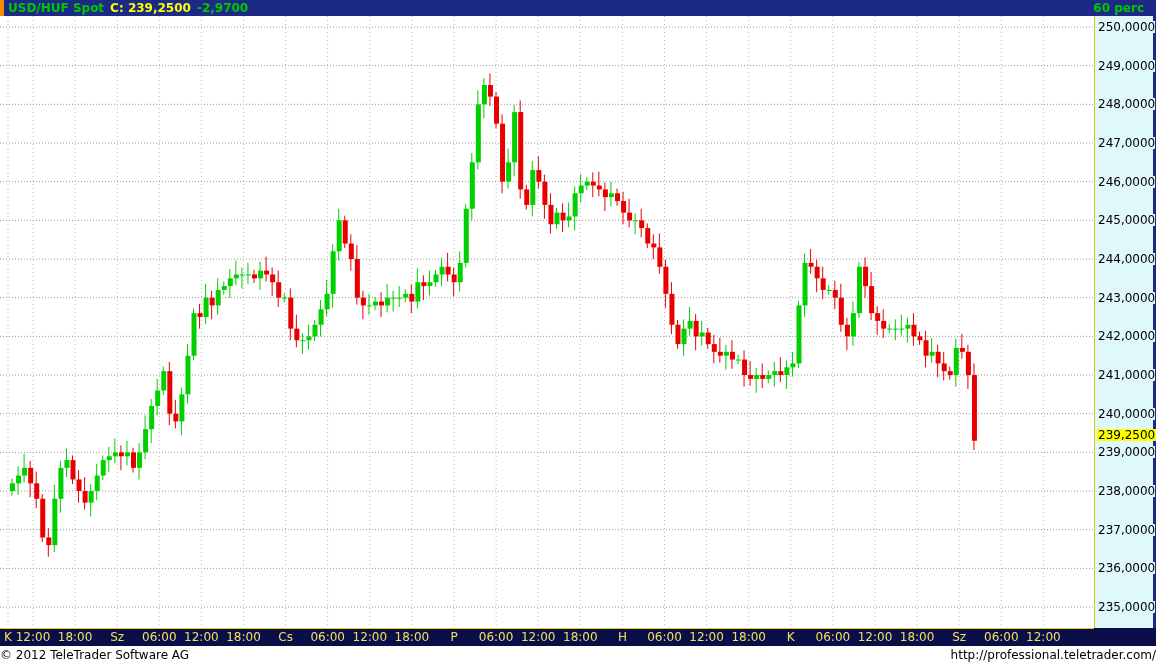 The image size is (1156, 664). I want to click on close-price: C: 239,2500, so click(150, 8).